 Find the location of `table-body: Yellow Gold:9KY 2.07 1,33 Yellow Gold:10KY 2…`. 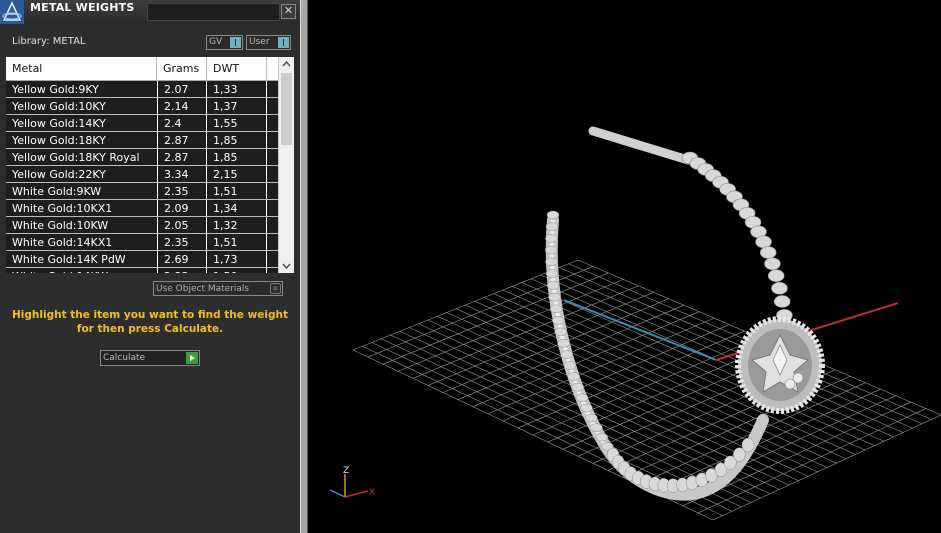

table-body: Yellow Gold:9KY 2.07 1,33 Yellow Gold:10KY 2… is located at coordinates (142, 177).